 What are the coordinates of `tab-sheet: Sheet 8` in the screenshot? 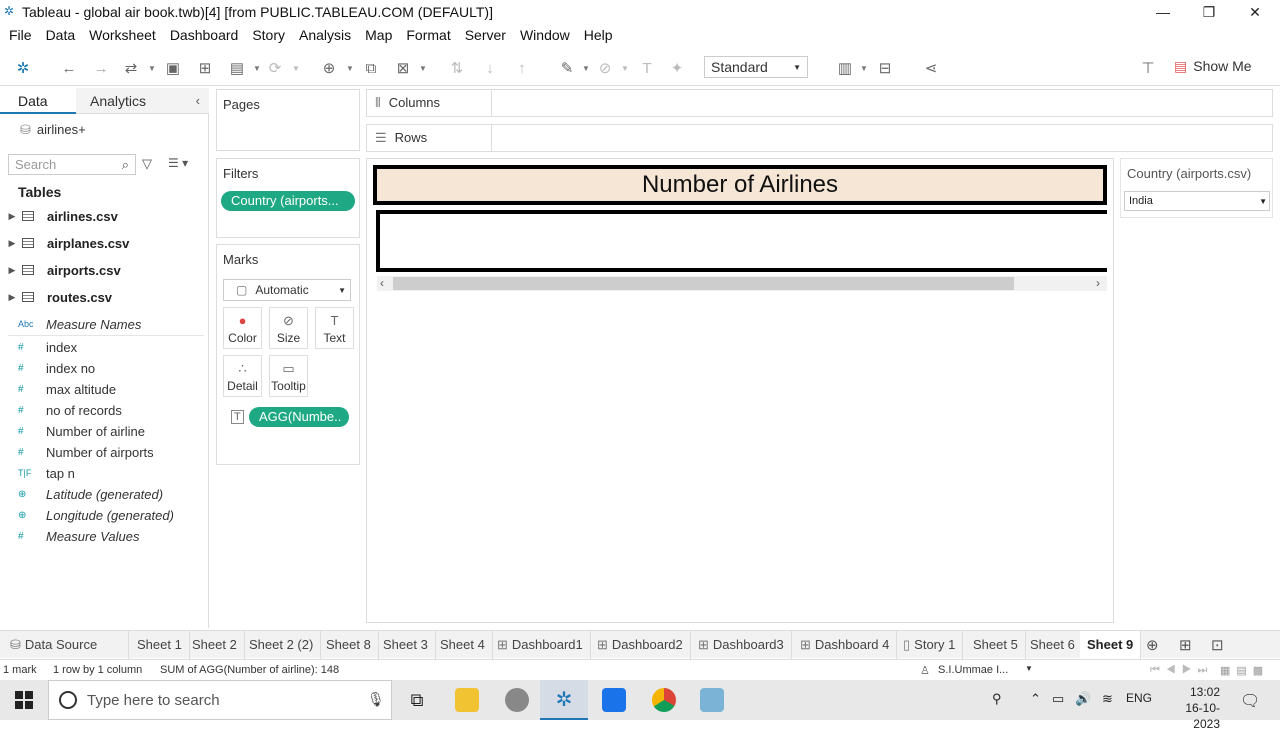 It's located at (349, 645).